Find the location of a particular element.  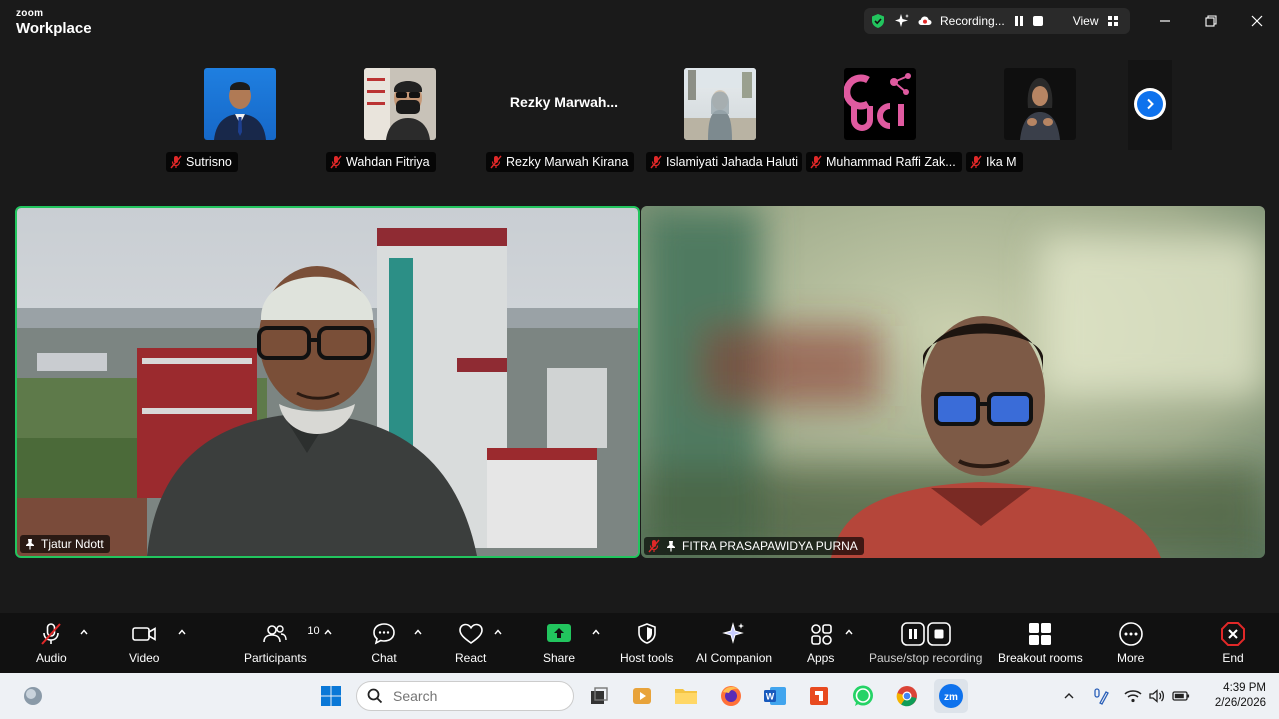

clock-time: 4:39 PM is located at coordinates (1244, 688).